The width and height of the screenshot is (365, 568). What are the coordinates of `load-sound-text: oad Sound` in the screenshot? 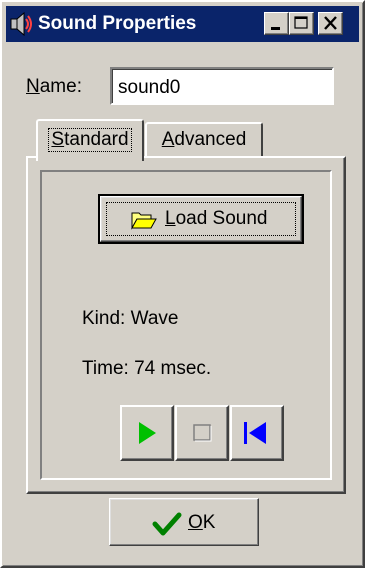 It's located at (221, 218).